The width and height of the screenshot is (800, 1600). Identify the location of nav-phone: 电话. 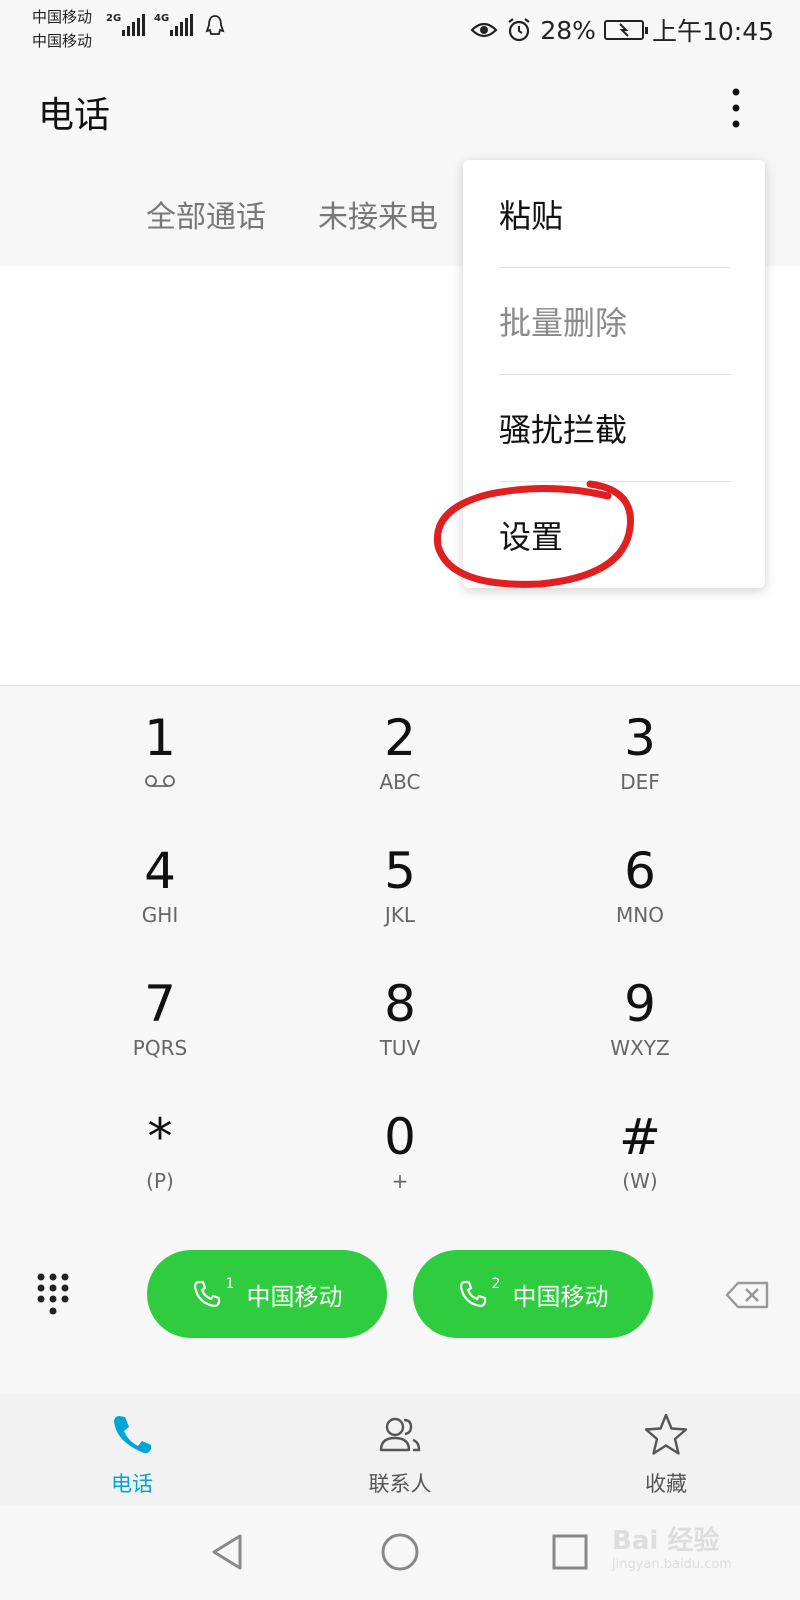
(132, 1455).